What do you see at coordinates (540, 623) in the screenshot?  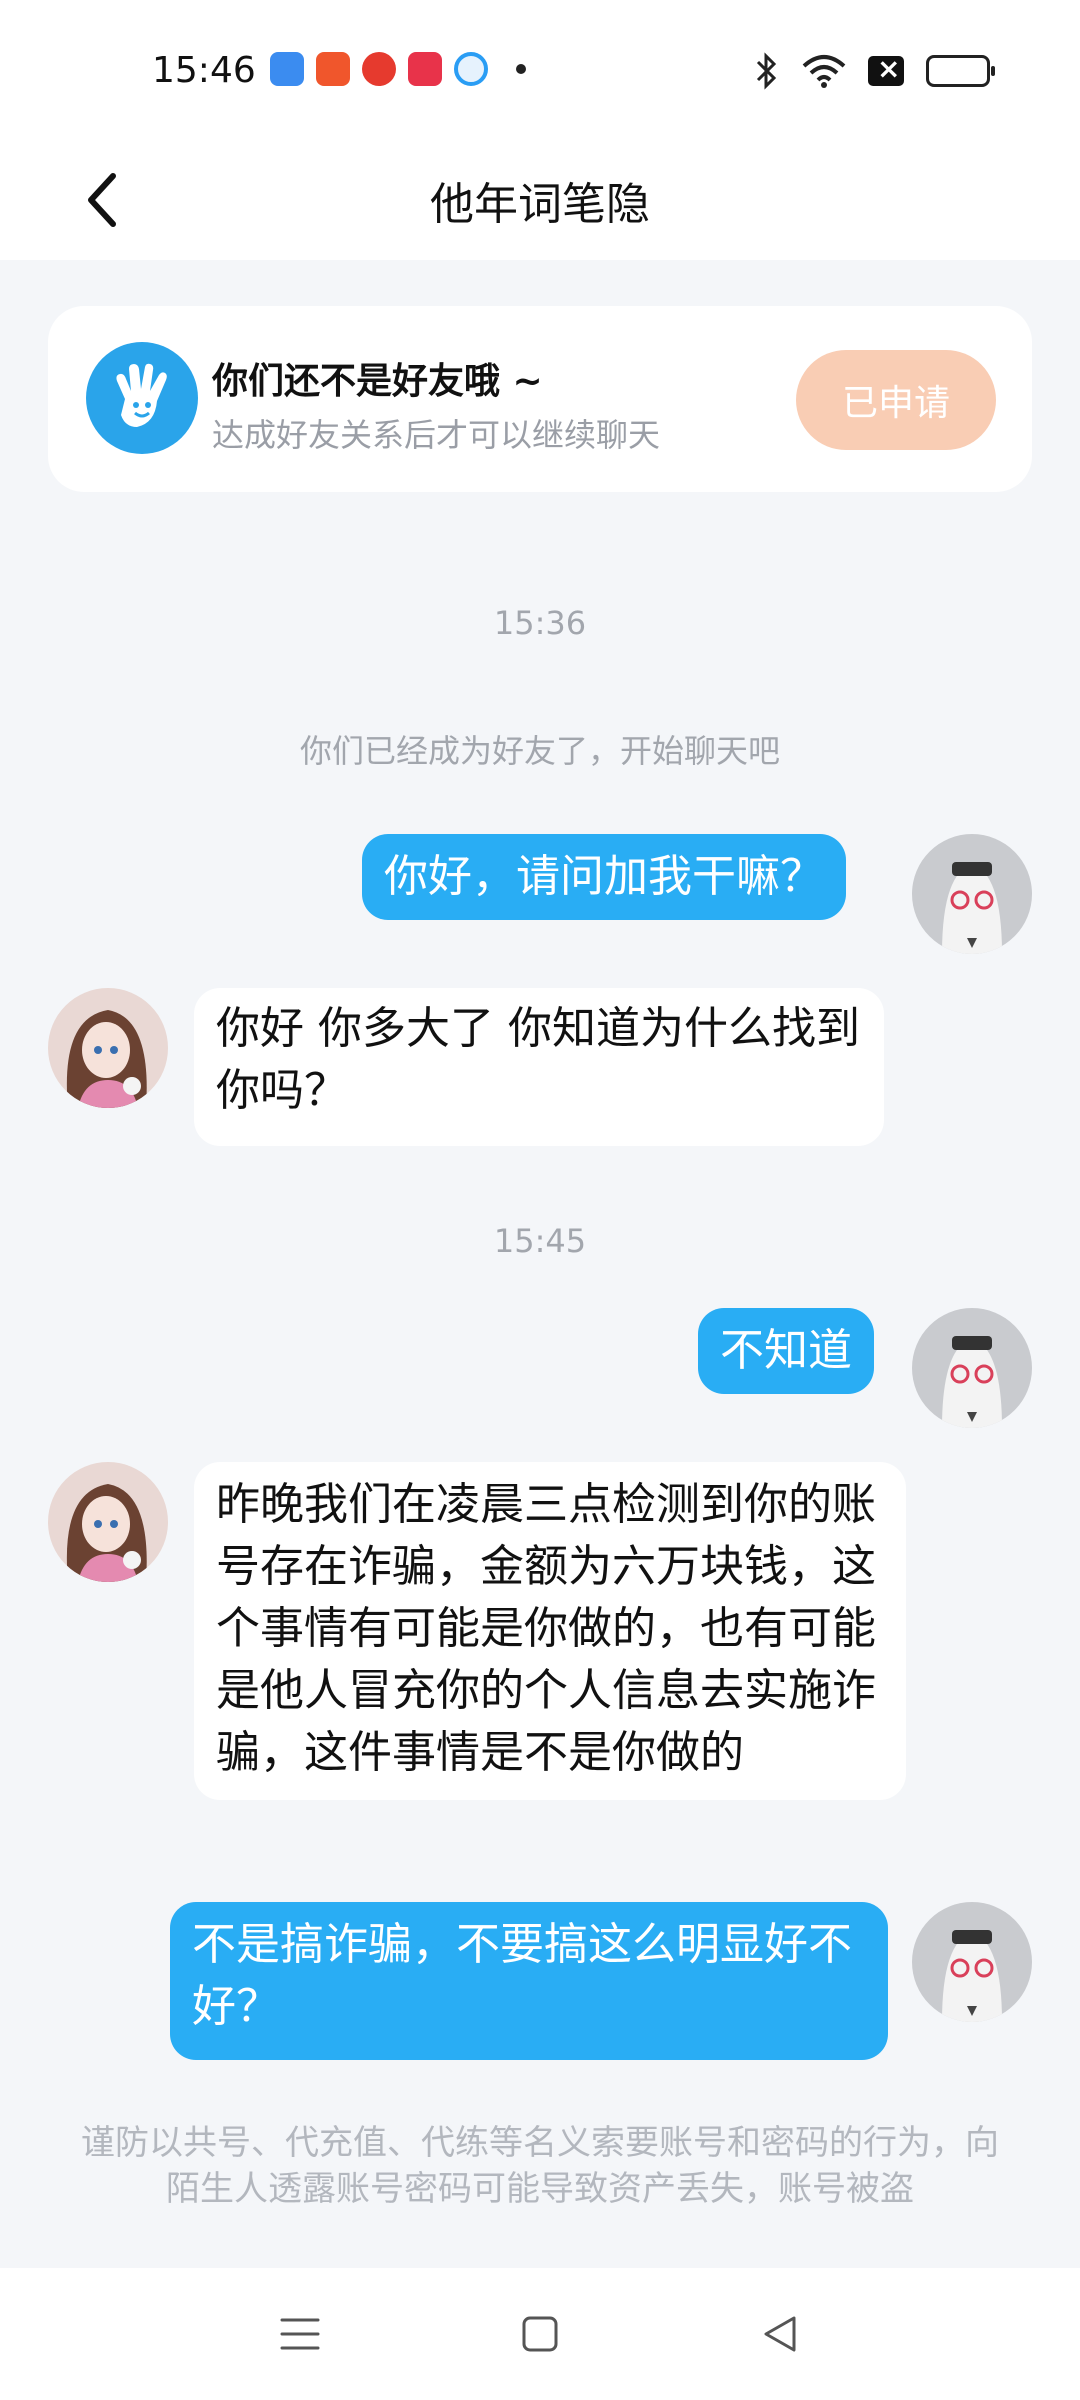 I see `chat-timestamp: 15:36` at bounding box center [540, 623].